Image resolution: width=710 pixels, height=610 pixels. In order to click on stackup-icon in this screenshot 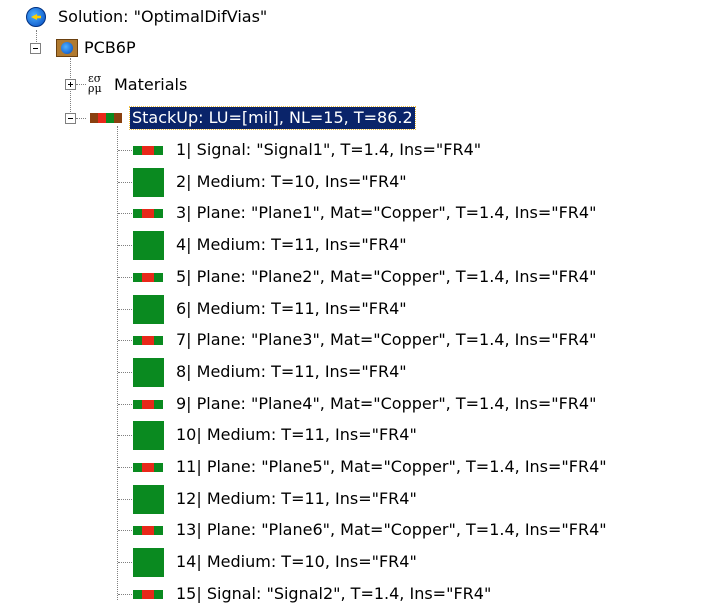, I will do `click(106, 118)`.